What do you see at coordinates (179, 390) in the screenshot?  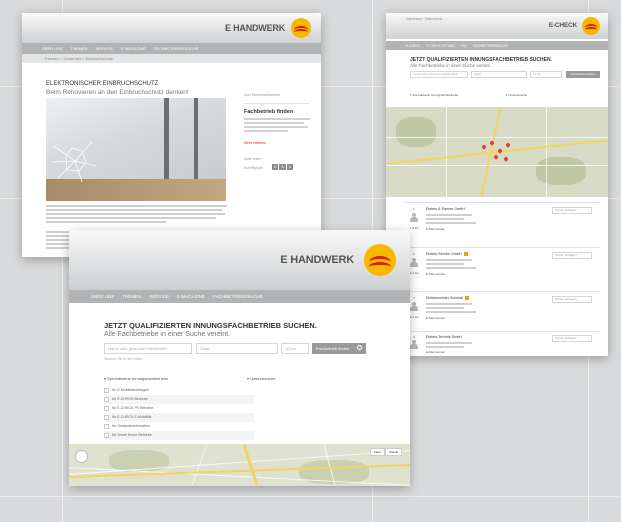 I see `filter-option: für E-Mobilitätsanlagen` at bounding box center [179, 390].